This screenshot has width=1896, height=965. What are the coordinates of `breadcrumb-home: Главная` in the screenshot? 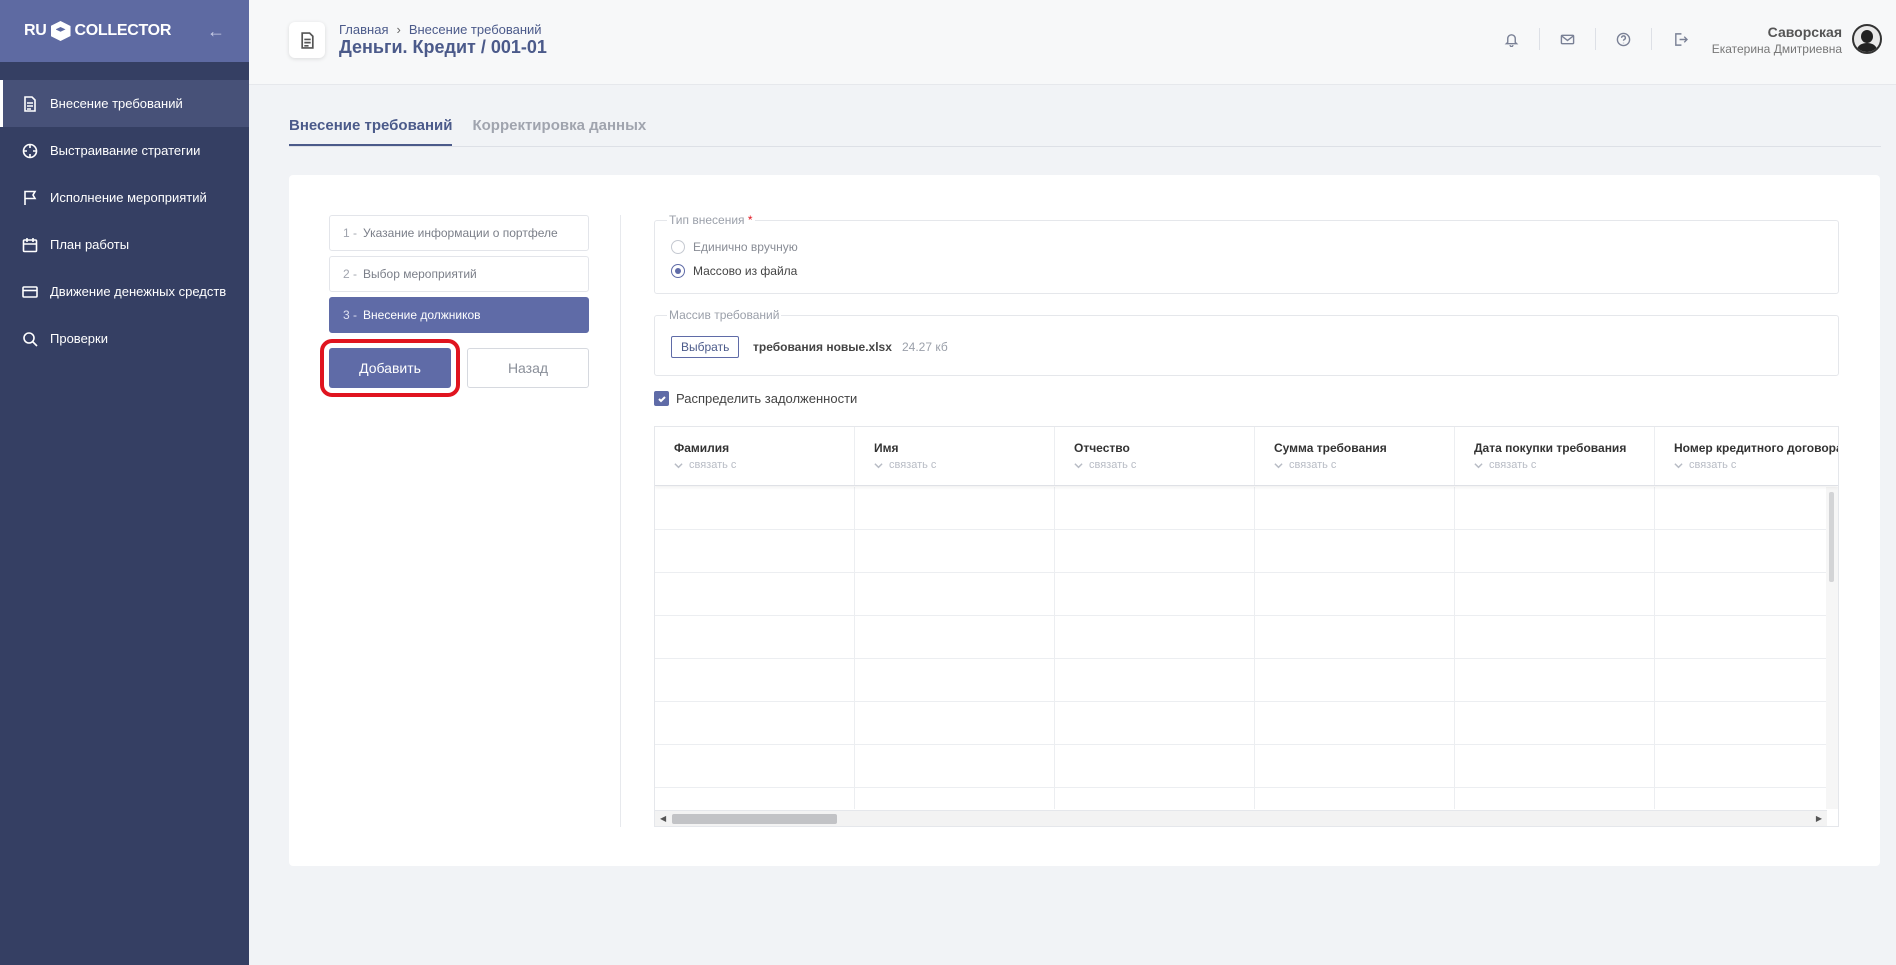 It's located at (363, 29).